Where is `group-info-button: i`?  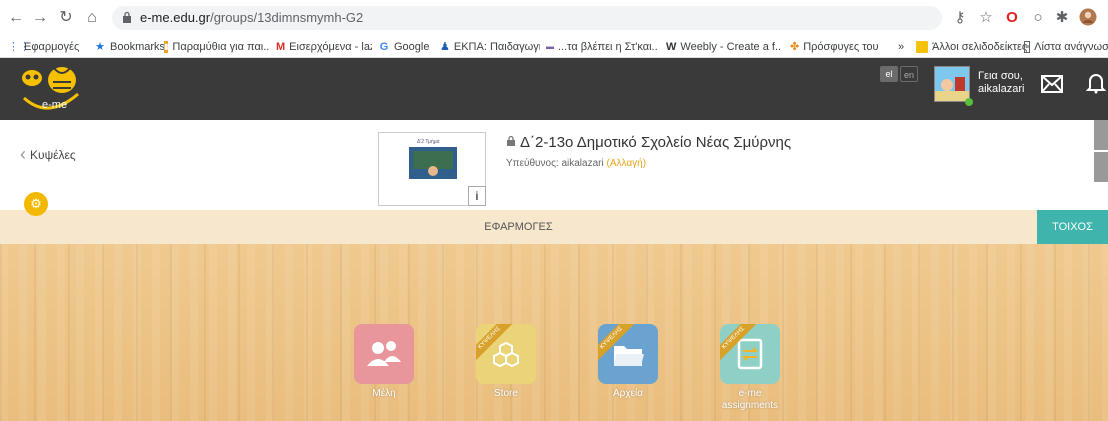 group-info-button: i is located at coordinates (477, 196).